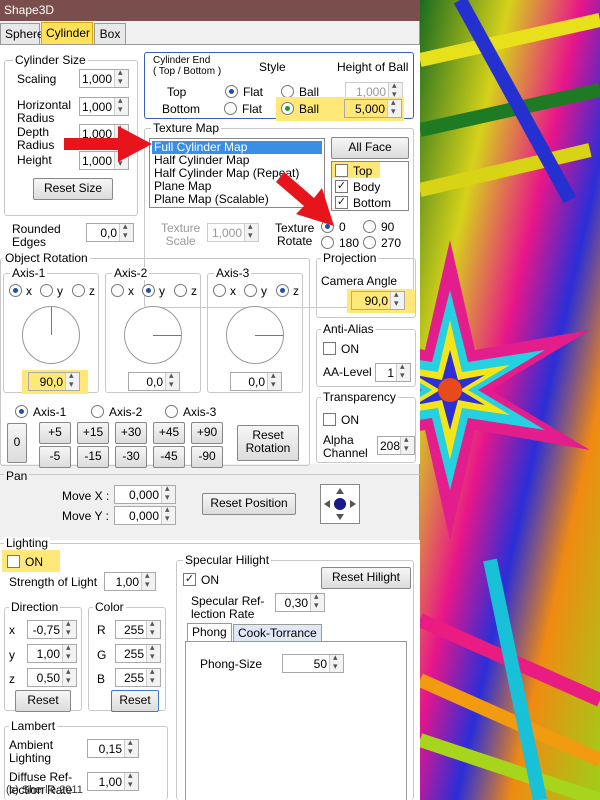 Image resolution: width=600 pixels, height=800 pixels. I want to click on axis-1-z-radio, so click(78, 290).